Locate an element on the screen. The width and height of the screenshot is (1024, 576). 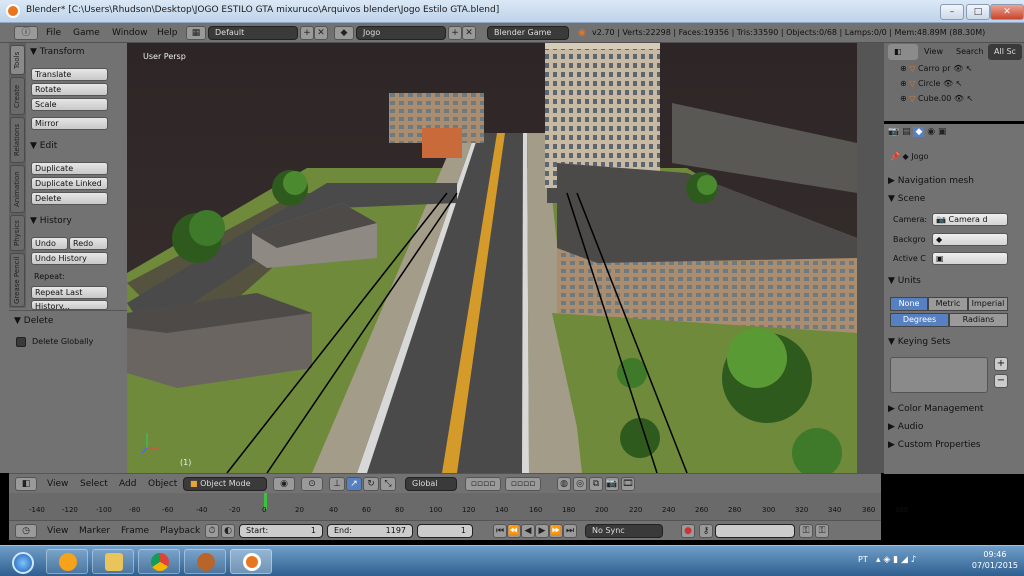
world-tab-icon: ◉ is located at coordinates (931, 132).